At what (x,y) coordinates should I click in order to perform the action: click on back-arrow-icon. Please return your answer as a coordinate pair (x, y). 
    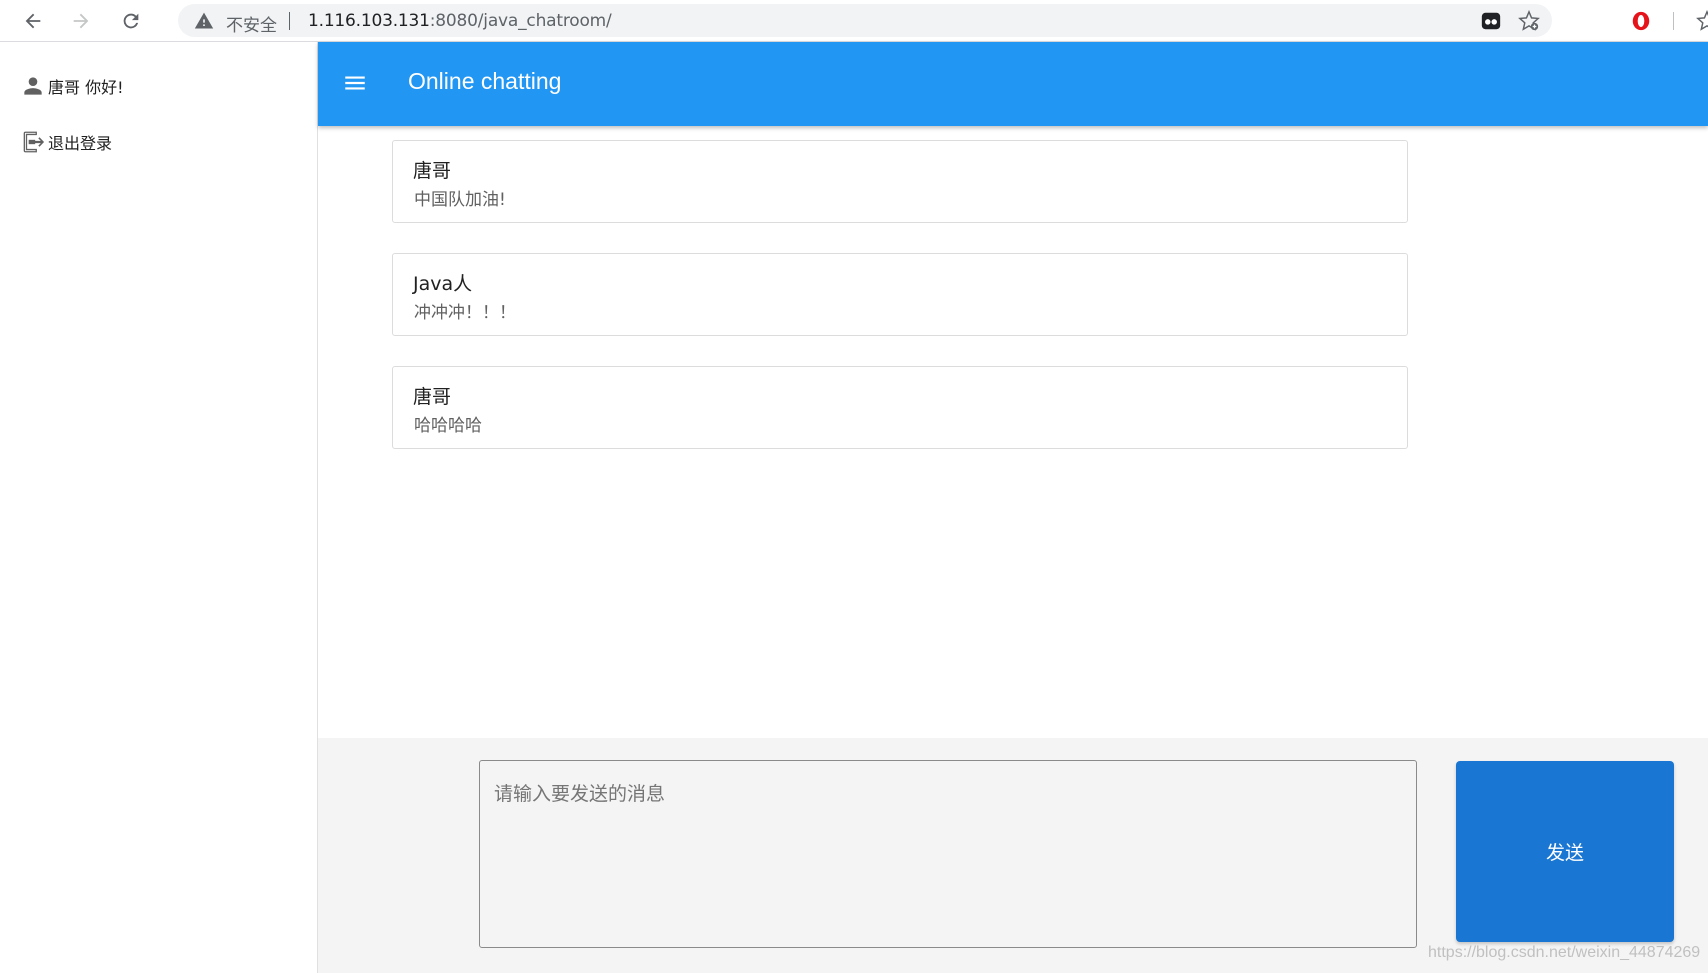
    Looking at the image, I should click on (33, 21).